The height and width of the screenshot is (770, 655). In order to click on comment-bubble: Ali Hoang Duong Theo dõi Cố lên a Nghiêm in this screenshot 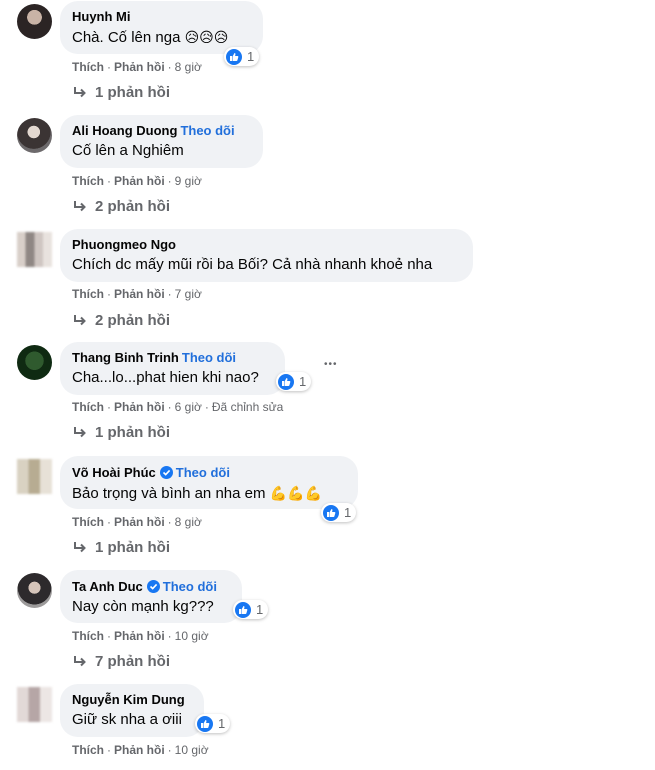, I will do `click(161, 141)`.